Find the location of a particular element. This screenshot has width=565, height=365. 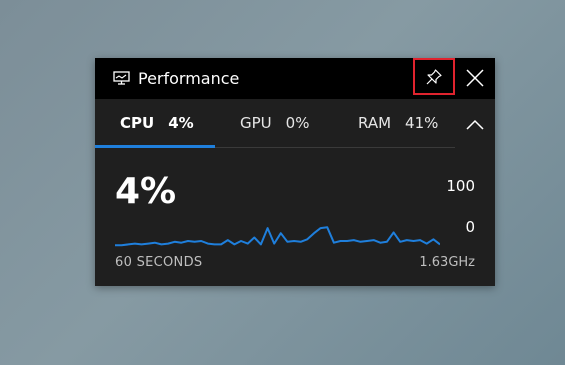

pin-button is located at coordinates (434, 76).